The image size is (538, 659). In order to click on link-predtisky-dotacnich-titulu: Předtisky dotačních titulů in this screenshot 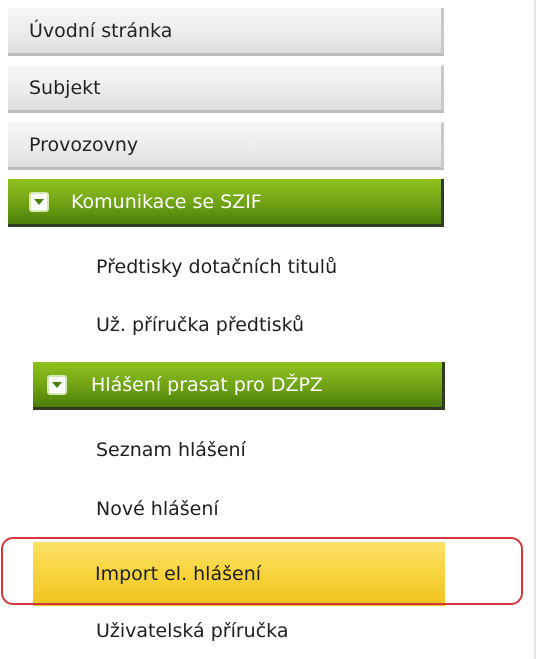, I will do `click(216, 267)`.